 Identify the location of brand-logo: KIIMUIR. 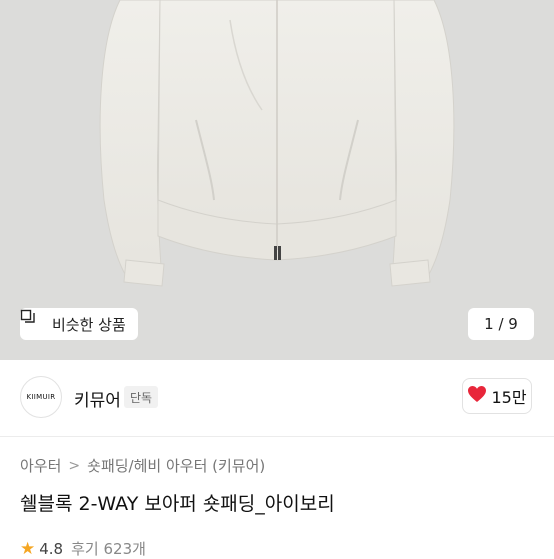
(41, 397).